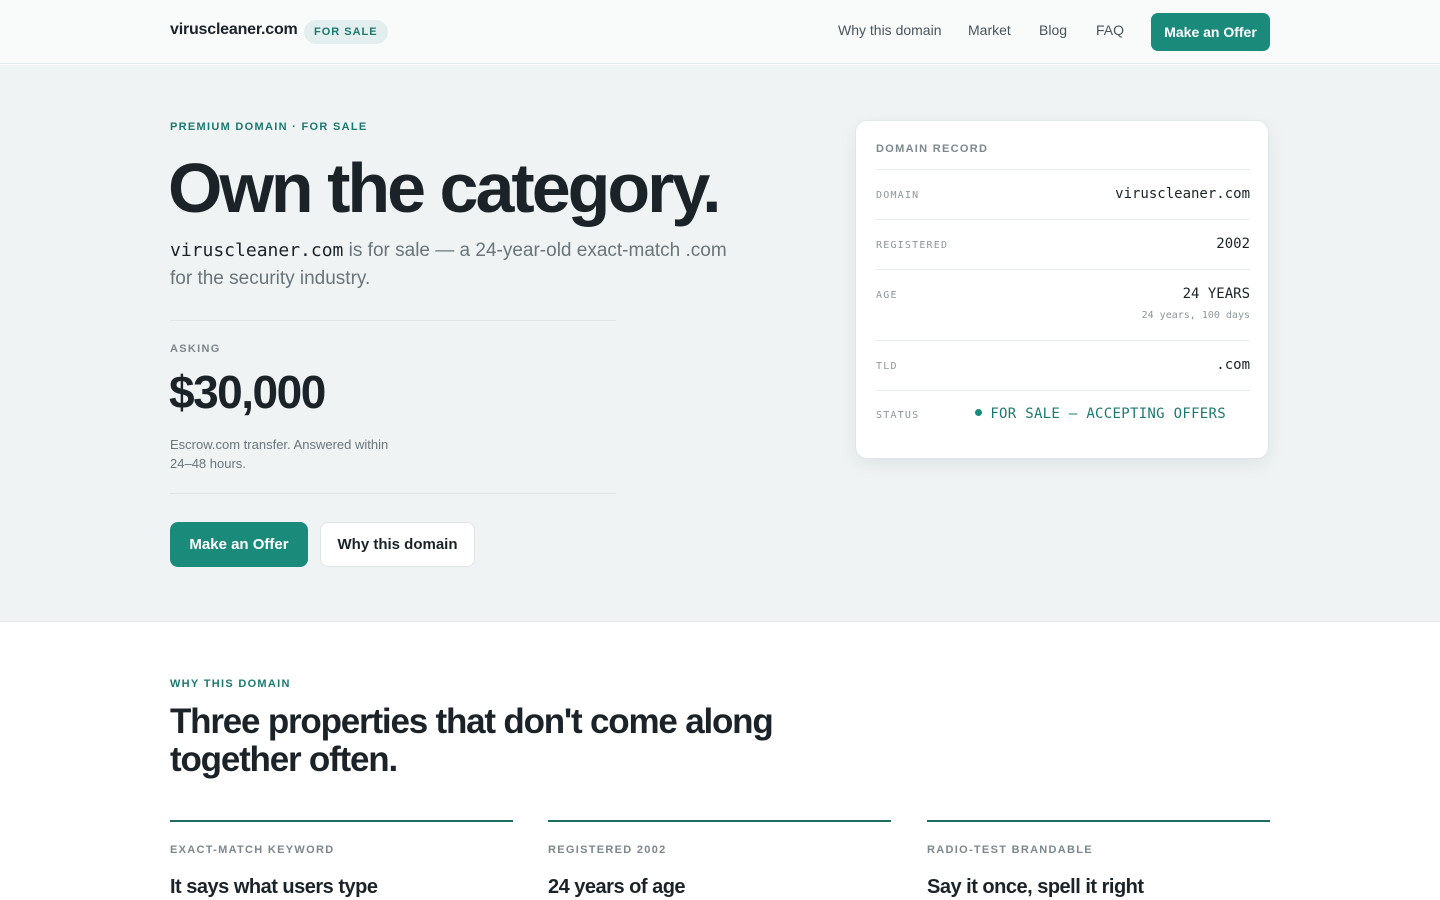 The width and height of the screenshot is (1440, 900). Describe the element at coordinates (1010, 850) in the screenshot. I see `property-label: RADIO-TEST BRANDABLE` at that location.